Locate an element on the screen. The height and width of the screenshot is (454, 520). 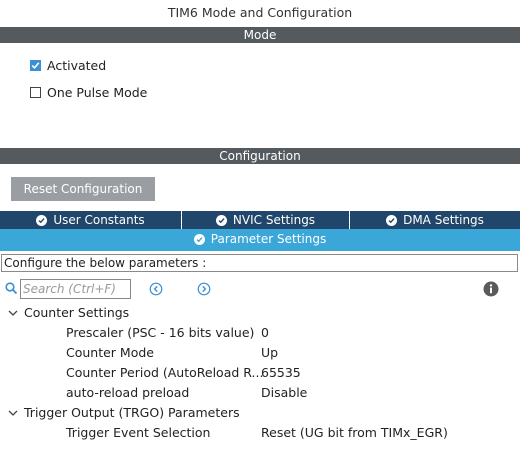
param-value: Reset (UG bit from TIMx_EGR) is located at coordinates (354, 433).